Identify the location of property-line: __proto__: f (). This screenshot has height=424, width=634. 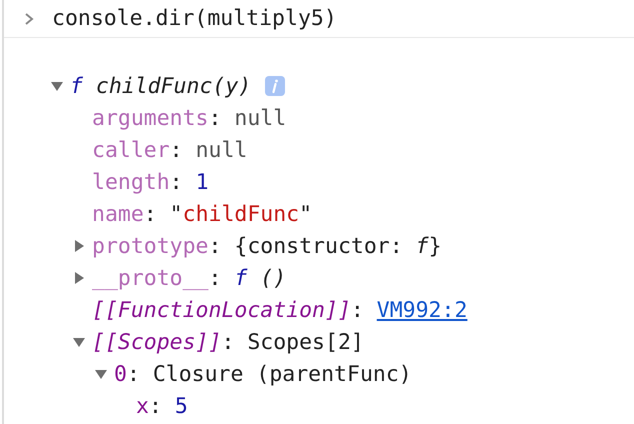
(189, 278).